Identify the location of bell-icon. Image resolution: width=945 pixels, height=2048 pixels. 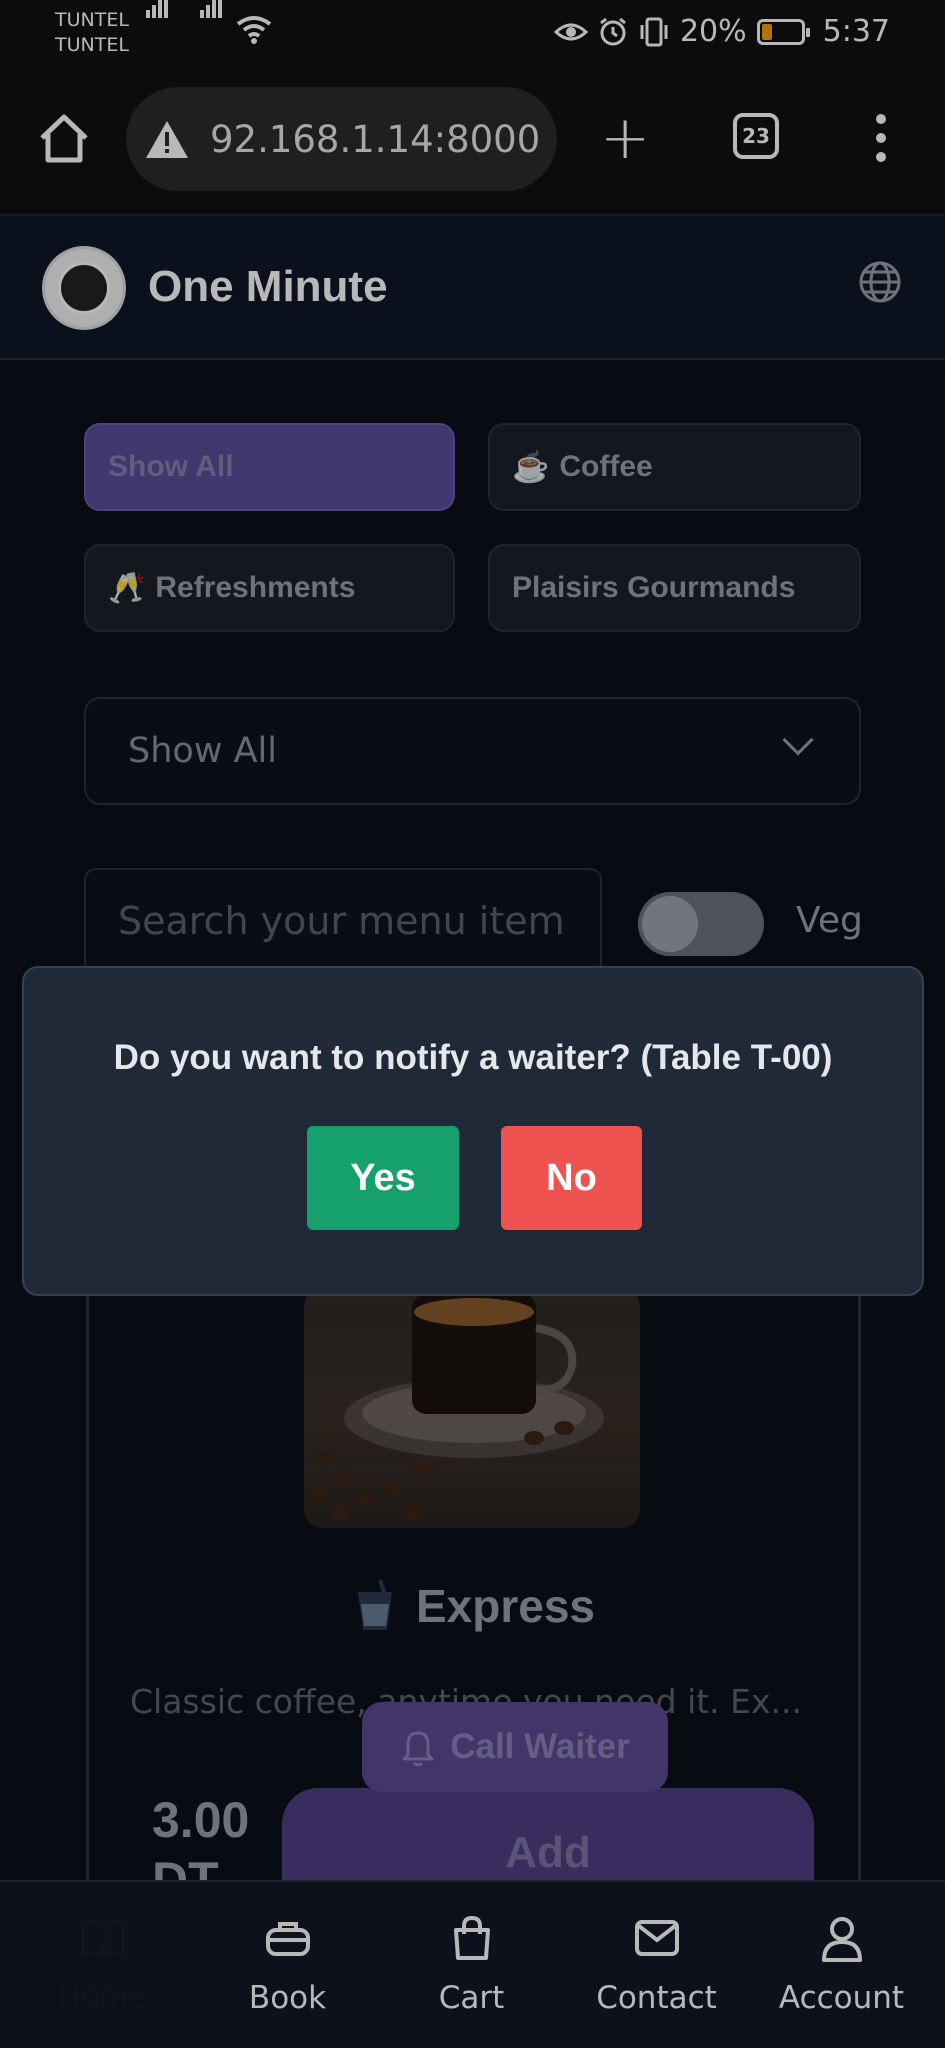
(418, 1749).